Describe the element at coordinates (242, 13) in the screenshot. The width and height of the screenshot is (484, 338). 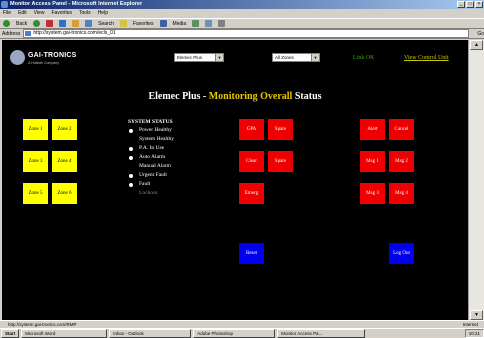
I see `menu-bar: File Edit View Favorites Tools Help` at that location.